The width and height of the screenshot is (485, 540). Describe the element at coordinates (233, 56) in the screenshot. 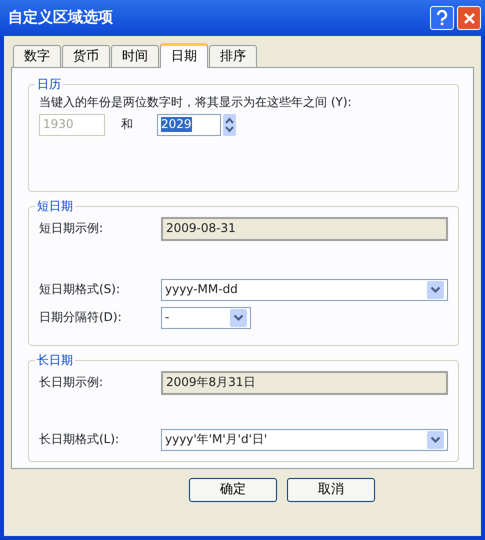

I see `tab: 排序` at that location.